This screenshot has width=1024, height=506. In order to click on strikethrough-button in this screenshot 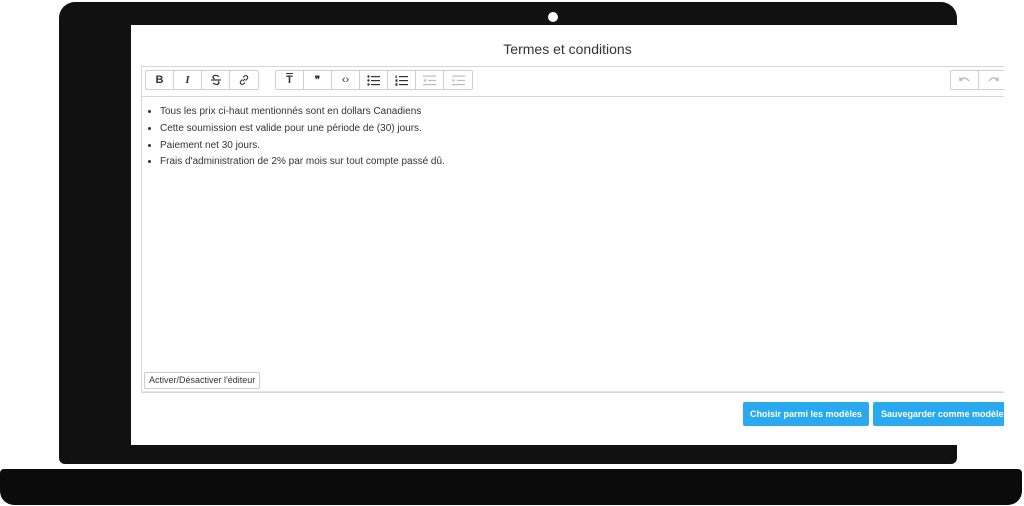, I will do `click(216, 80)`.